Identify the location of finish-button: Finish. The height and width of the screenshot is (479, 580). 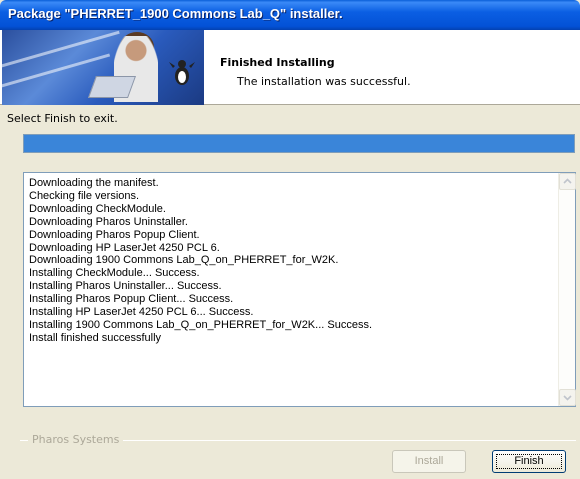
(529, 461).